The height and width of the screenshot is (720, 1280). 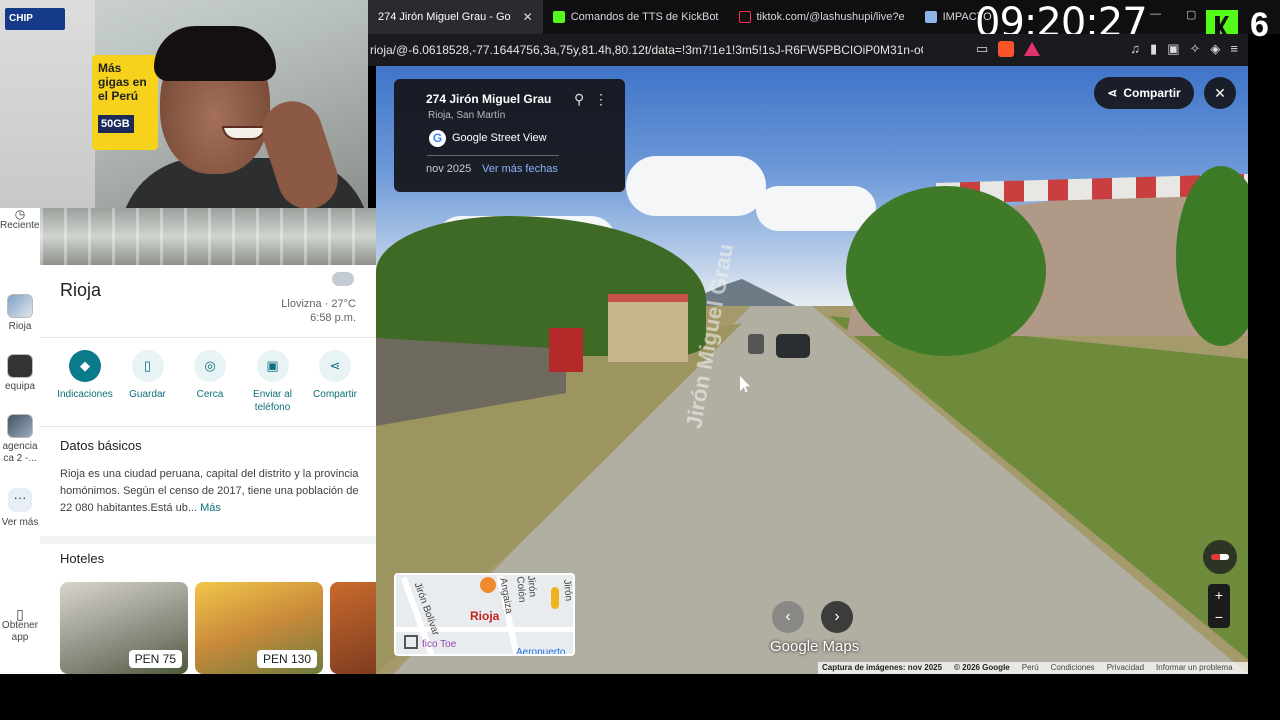 What do you see at coordinates (20, 326) in the screenshot?
I see `rail-label: Rioja` at bounding box center [20, 326].